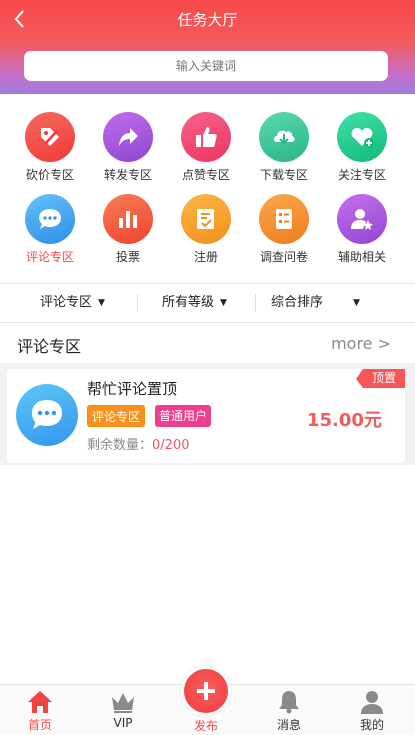 The height and width of the screenshot is (735, 415). I want to click on task-level-tag: 普通用户, so click(183, 416).